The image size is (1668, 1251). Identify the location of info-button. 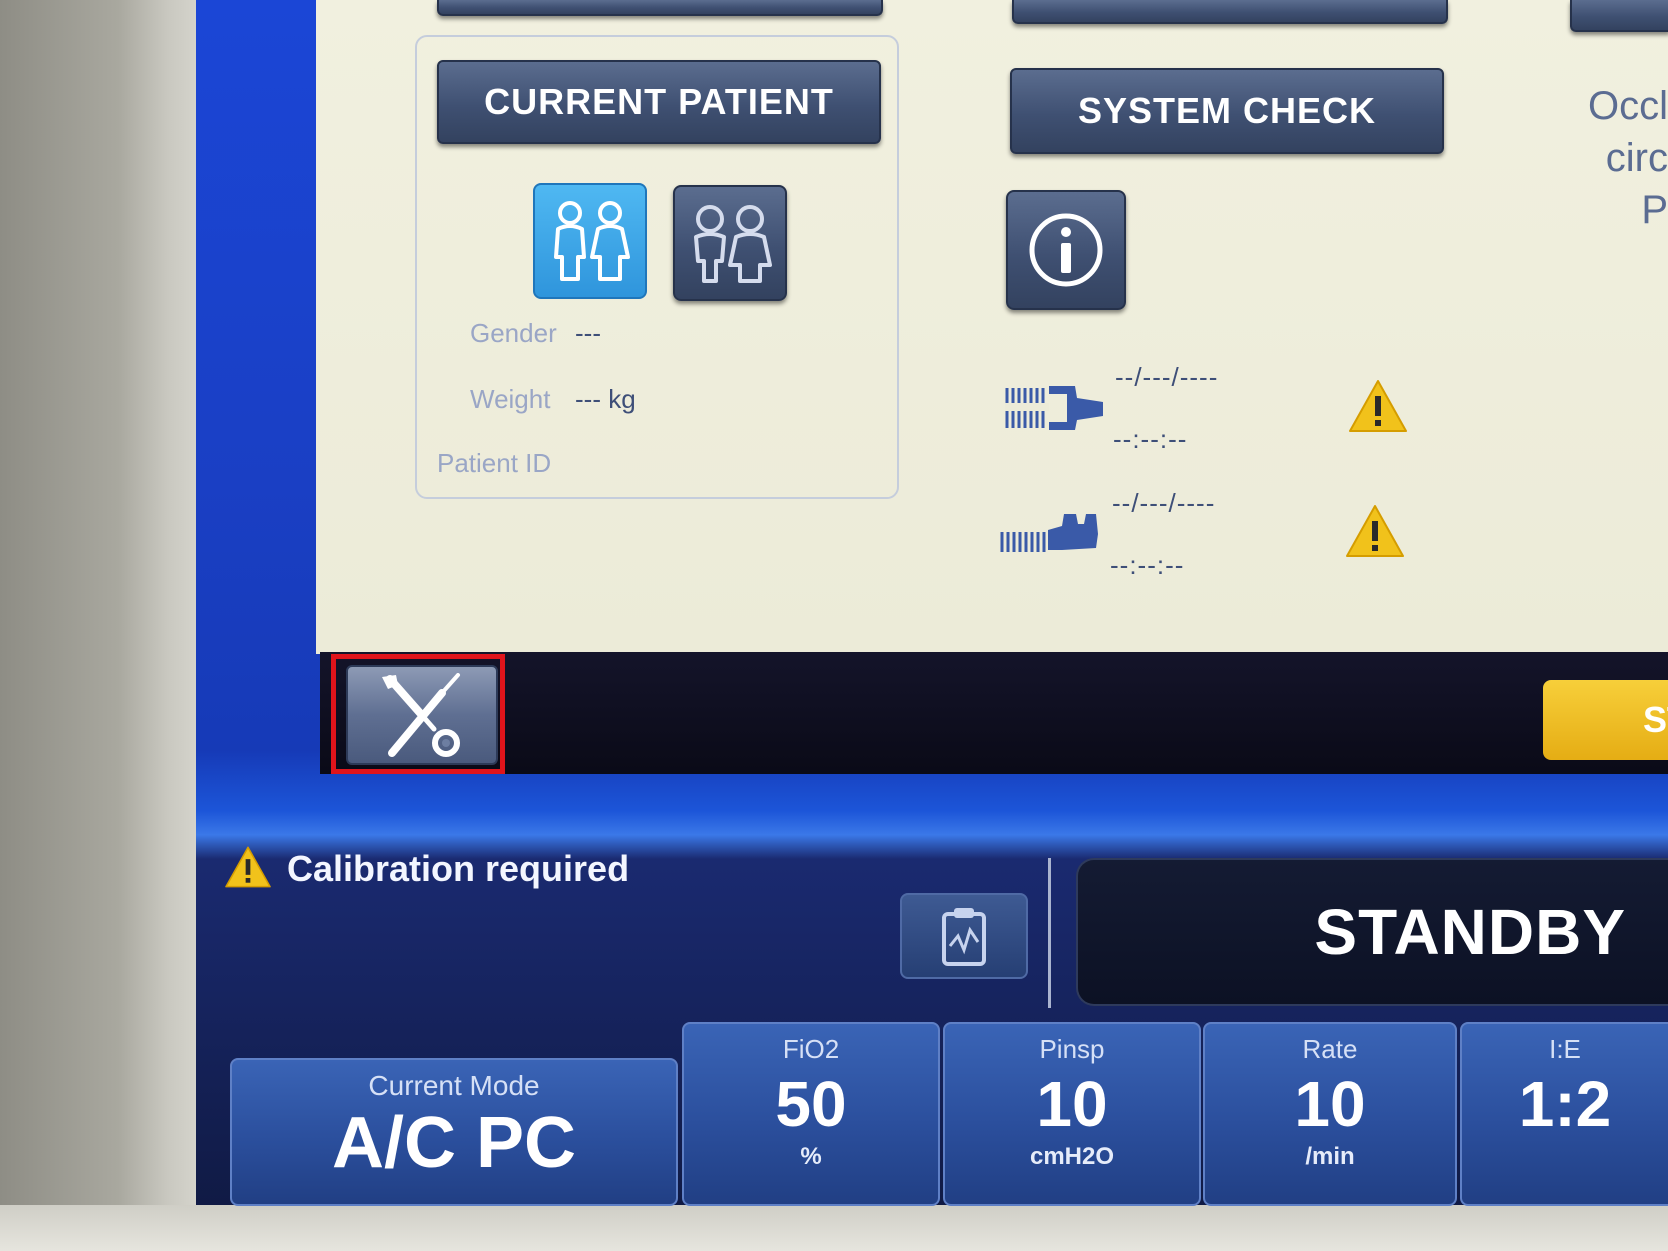
(1066, 250).